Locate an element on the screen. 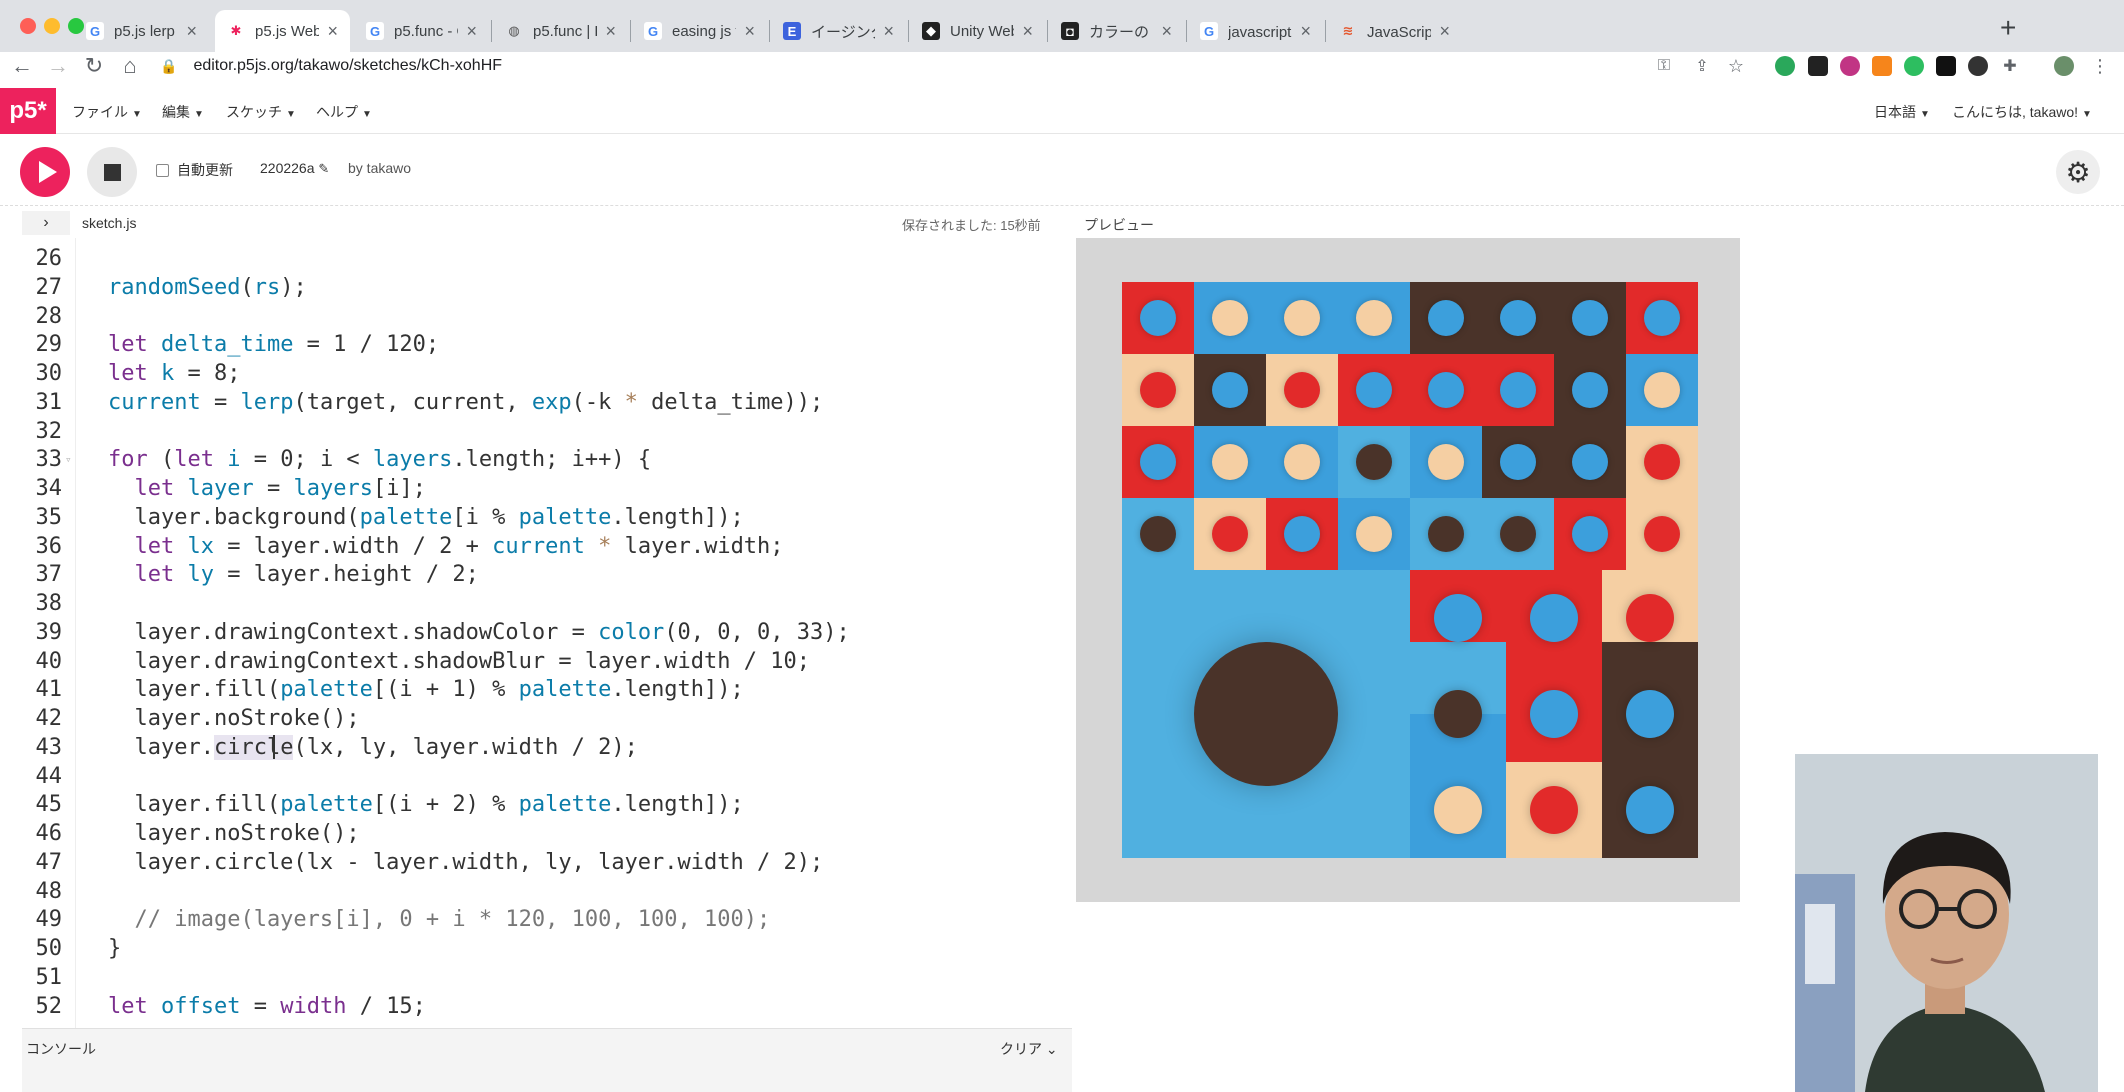 Image resolution: width=2124 pixels, height=1092 pixels. play-button is located at coordinates (45, 172).